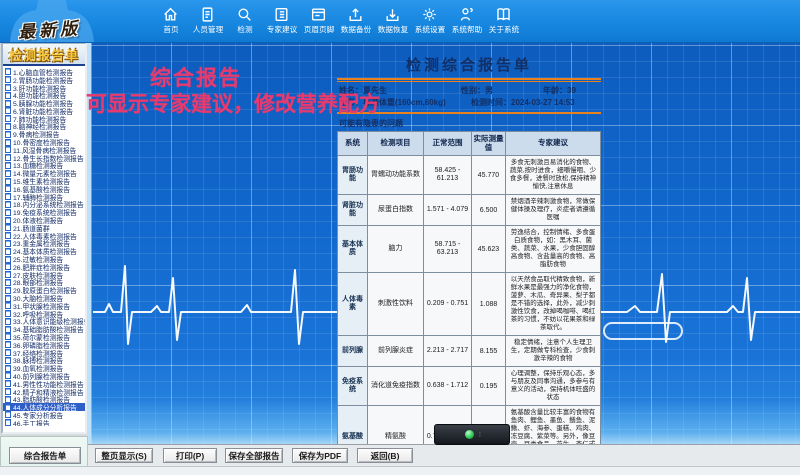 The width and height of the screenshot is (800, 475). I want to click on cell-value: 1.088, so click(488, 304).